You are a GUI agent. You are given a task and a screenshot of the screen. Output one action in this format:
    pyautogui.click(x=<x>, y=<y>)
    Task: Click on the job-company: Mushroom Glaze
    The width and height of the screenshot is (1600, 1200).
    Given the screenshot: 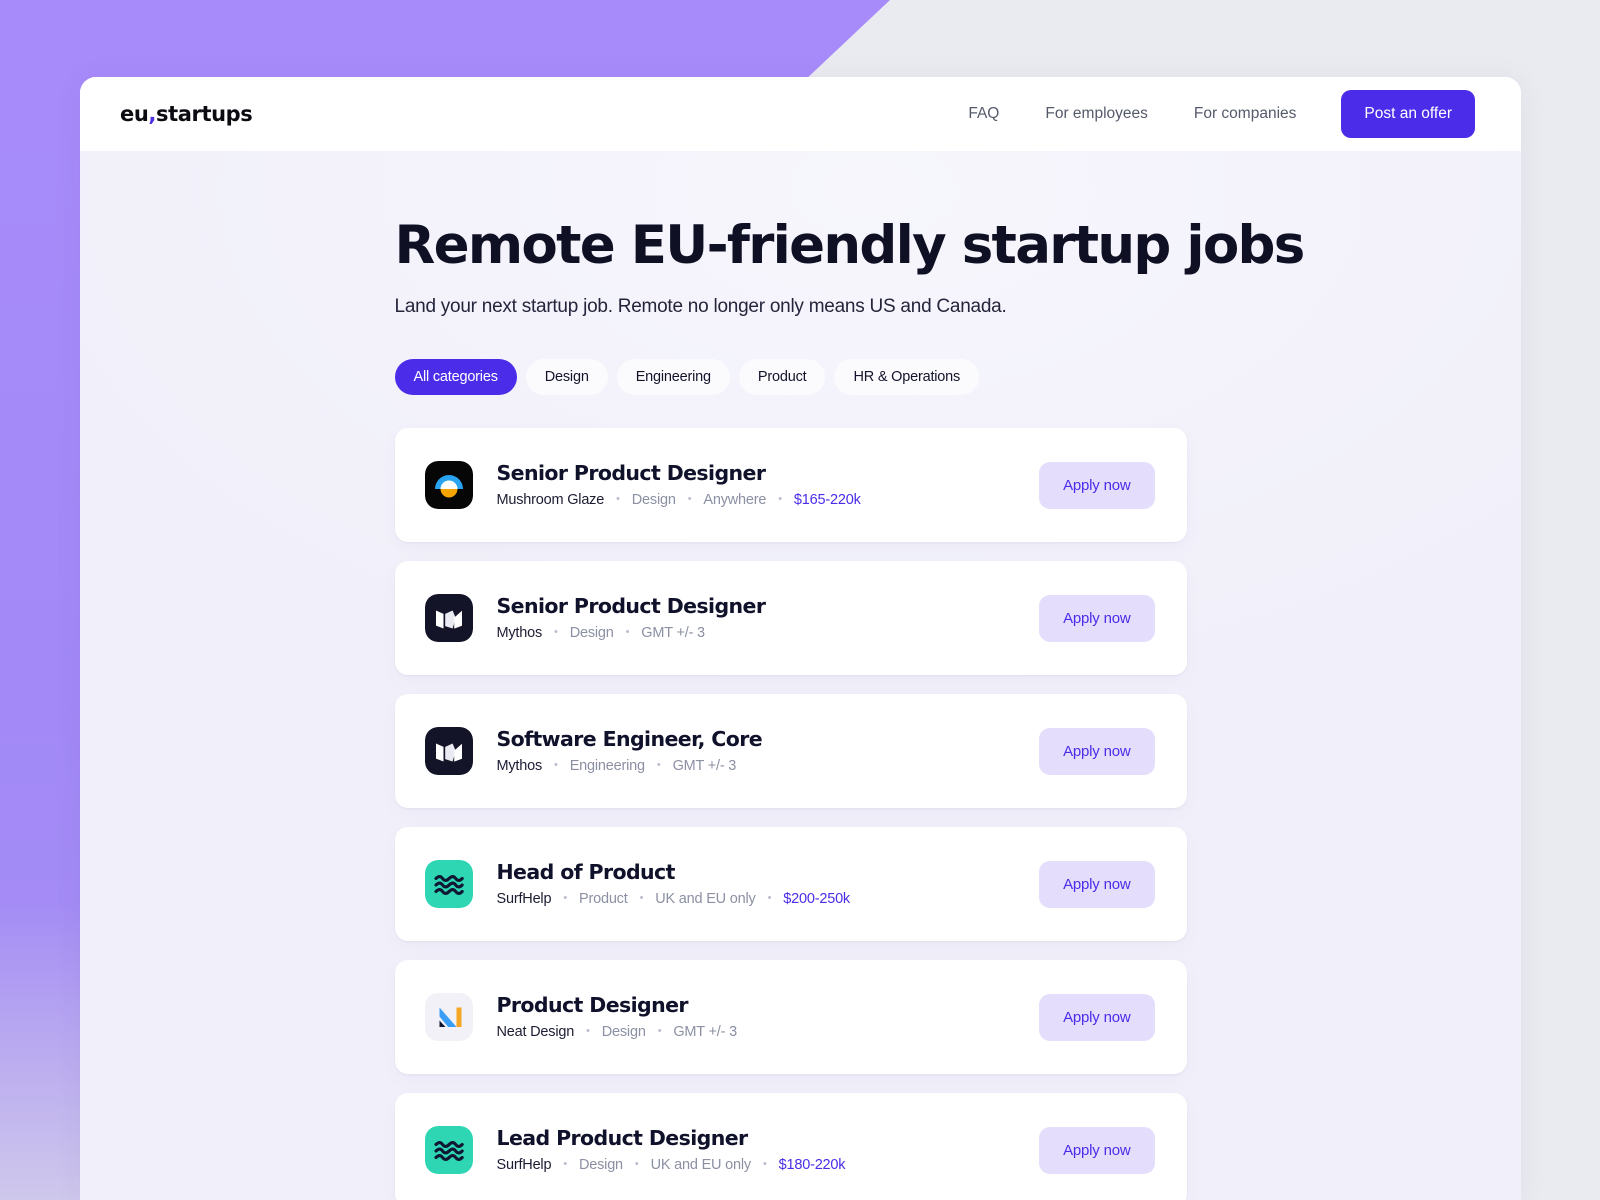 What is the action you would take?
    pyautogui.click(x=550, y=500)
    